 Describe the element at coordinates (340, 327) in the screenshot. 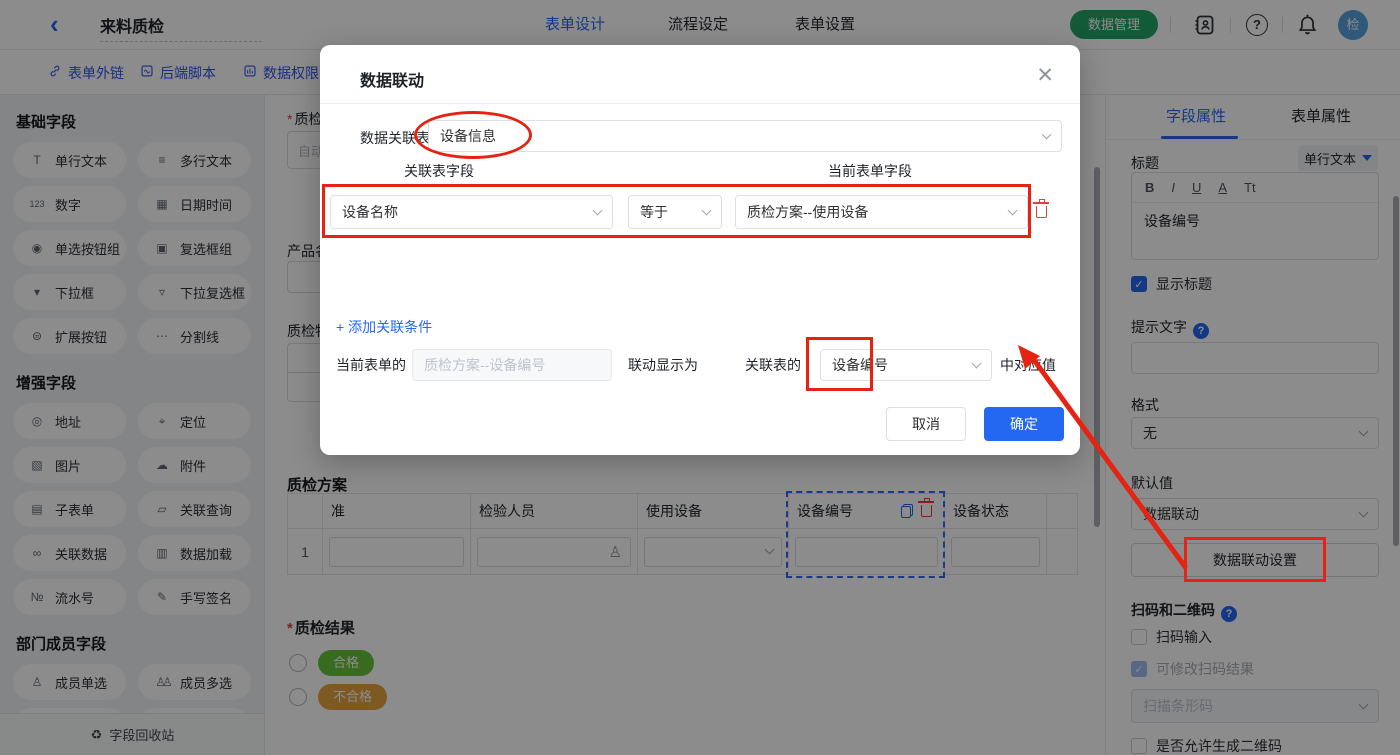

I see `plus-icon: +` at that location.